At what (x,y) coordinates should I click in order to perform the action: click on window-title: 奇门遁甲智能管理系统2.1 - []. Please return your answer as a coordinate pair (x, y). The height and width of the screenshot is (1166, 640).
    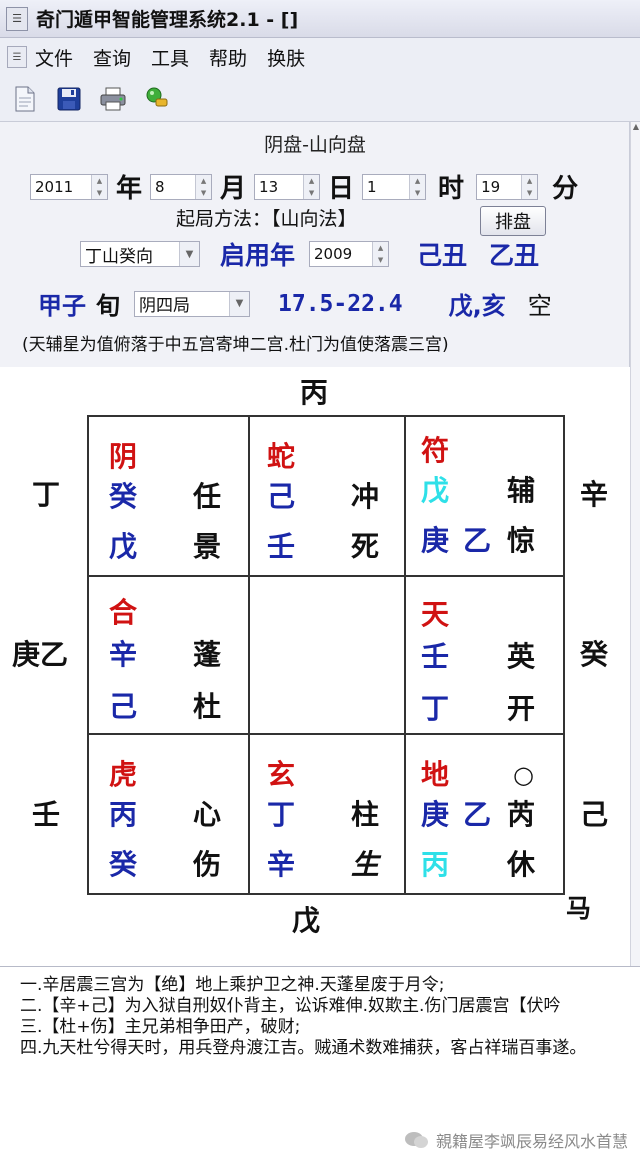
    Looking at the image, I should click on (167, 20).